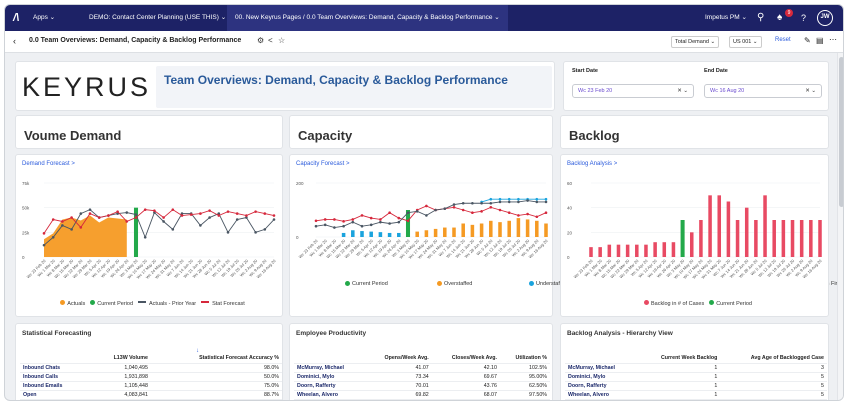 The image size is (848, 405). What do you see at coordinates (347, 283) in the screenshot?
I see `legend-dot-marker` at bounding box center [347, 283].